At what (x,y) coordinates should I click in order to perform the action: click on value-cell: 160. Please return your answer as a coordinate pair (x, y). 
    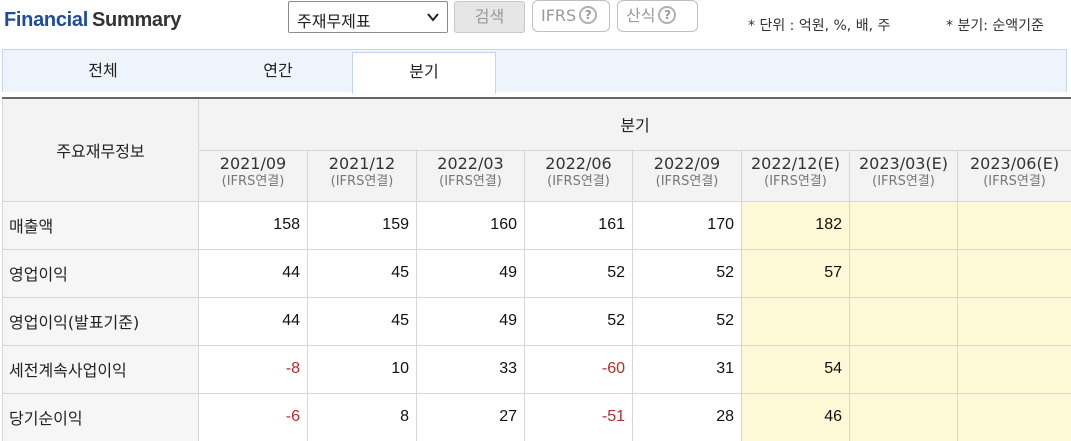
    Looking at the image, I should click on (470, 225).